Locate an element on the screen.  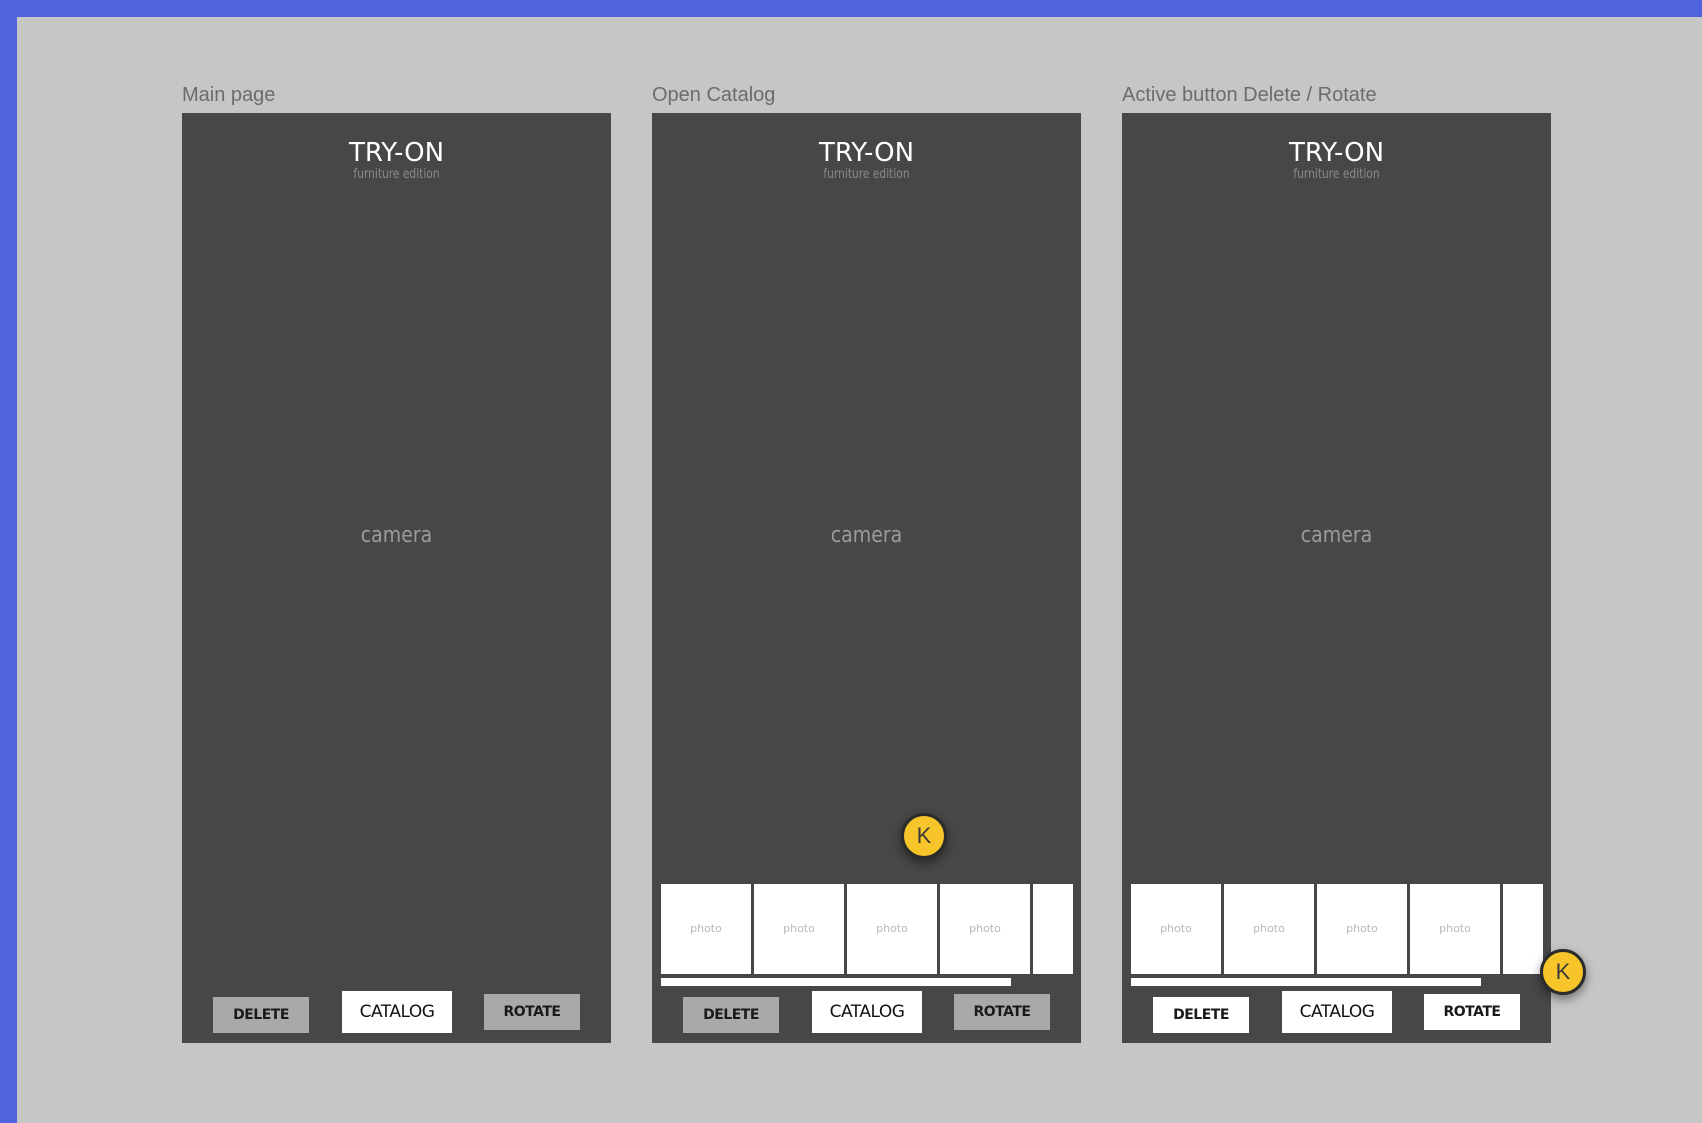
frame-label-open-catalog: Open Catalog is located at coordinates (714, 95).